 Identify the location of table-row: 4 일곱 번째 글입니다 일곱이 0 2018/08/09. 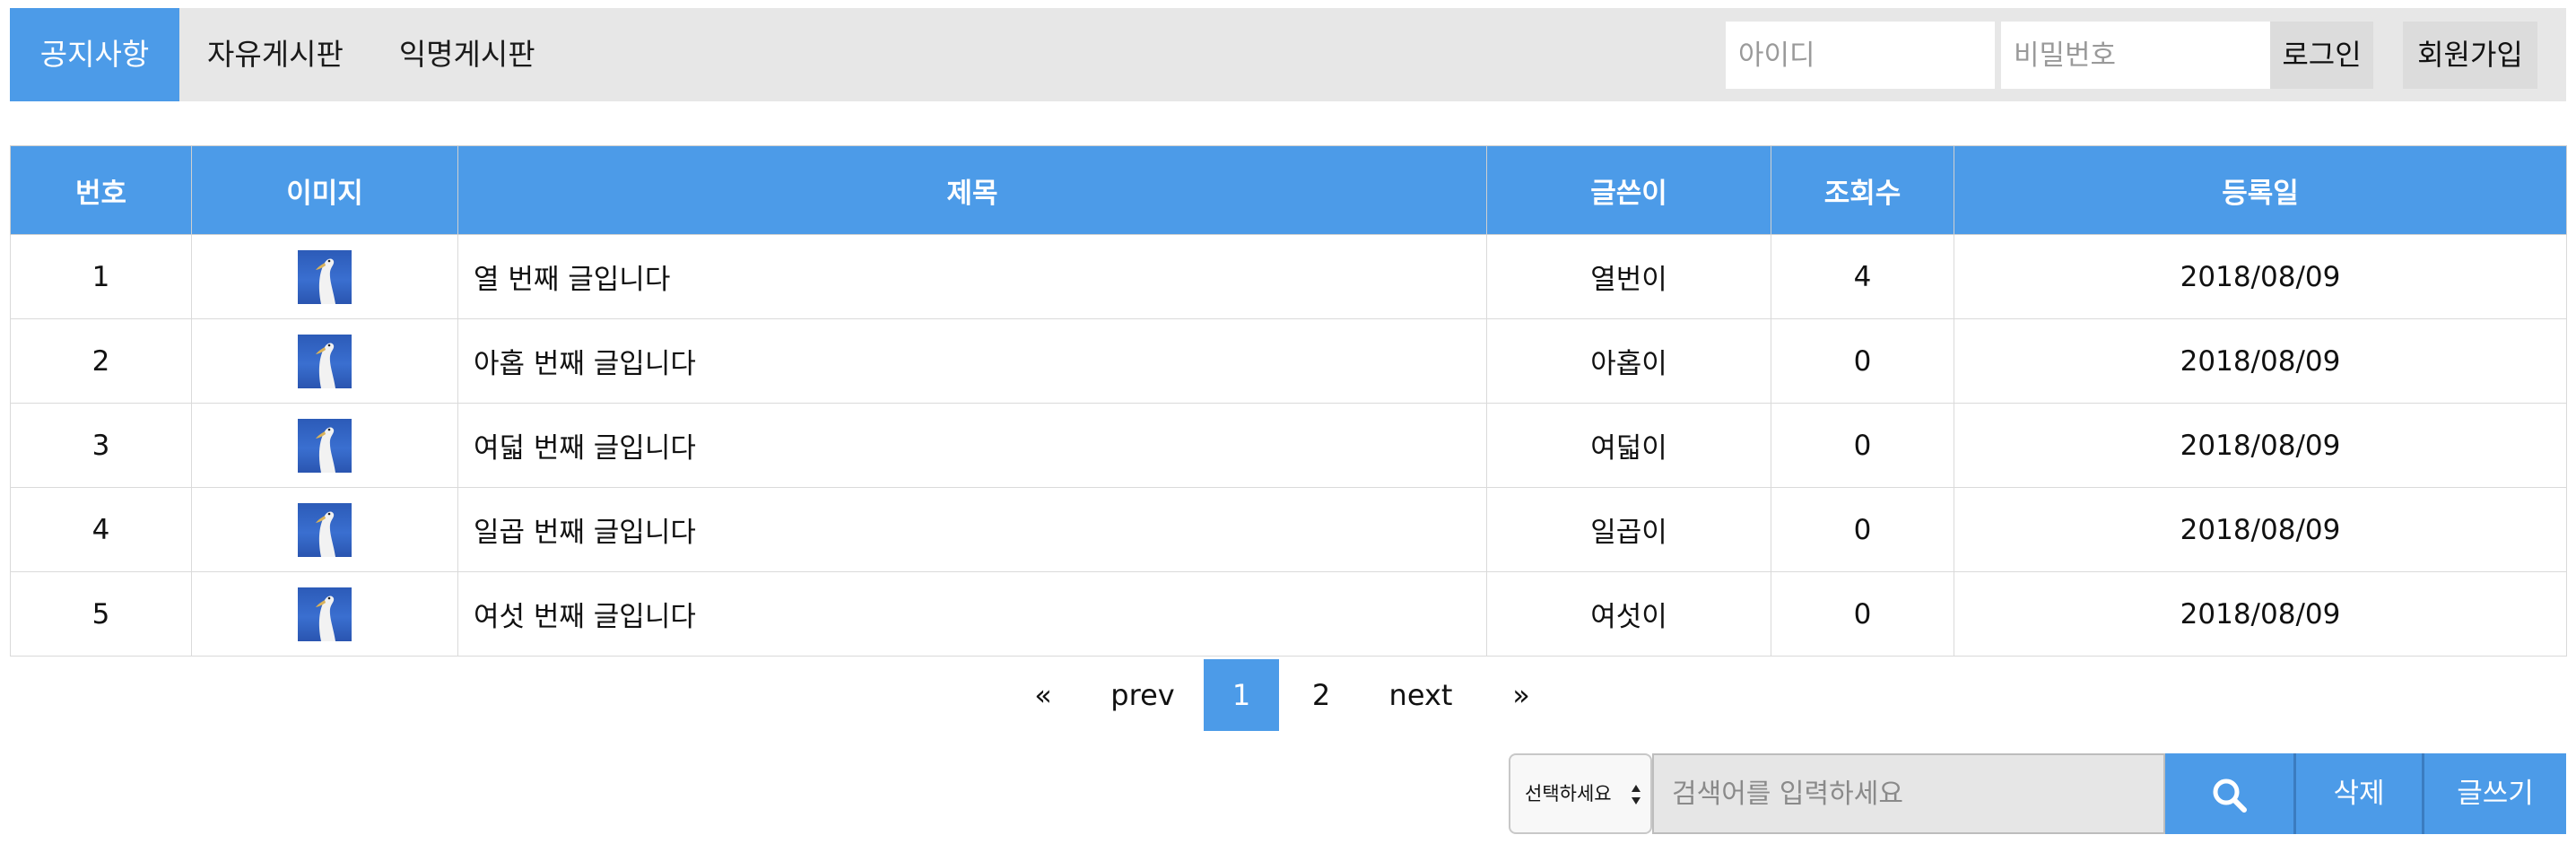
(1288, 529).